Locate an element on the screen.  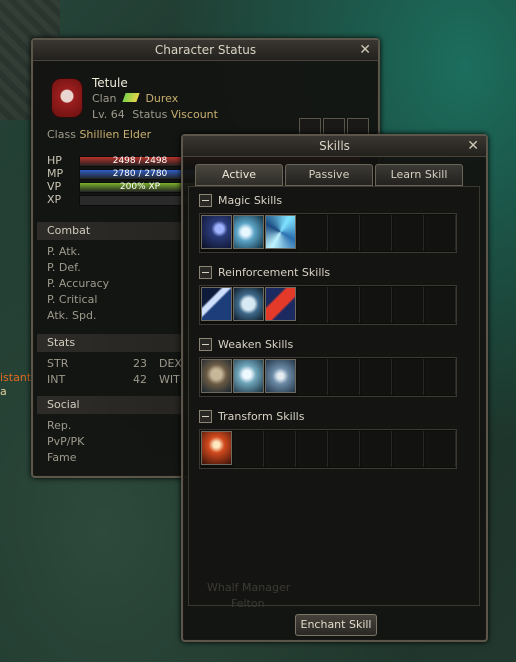
skills-title: Skills is located at coordinates (334, 146).